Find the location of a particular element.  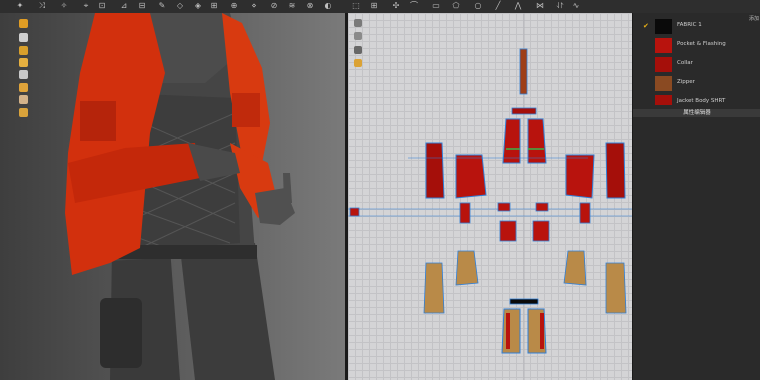

hide-tool-icon: ◐ is located at coordinates (328, 6).